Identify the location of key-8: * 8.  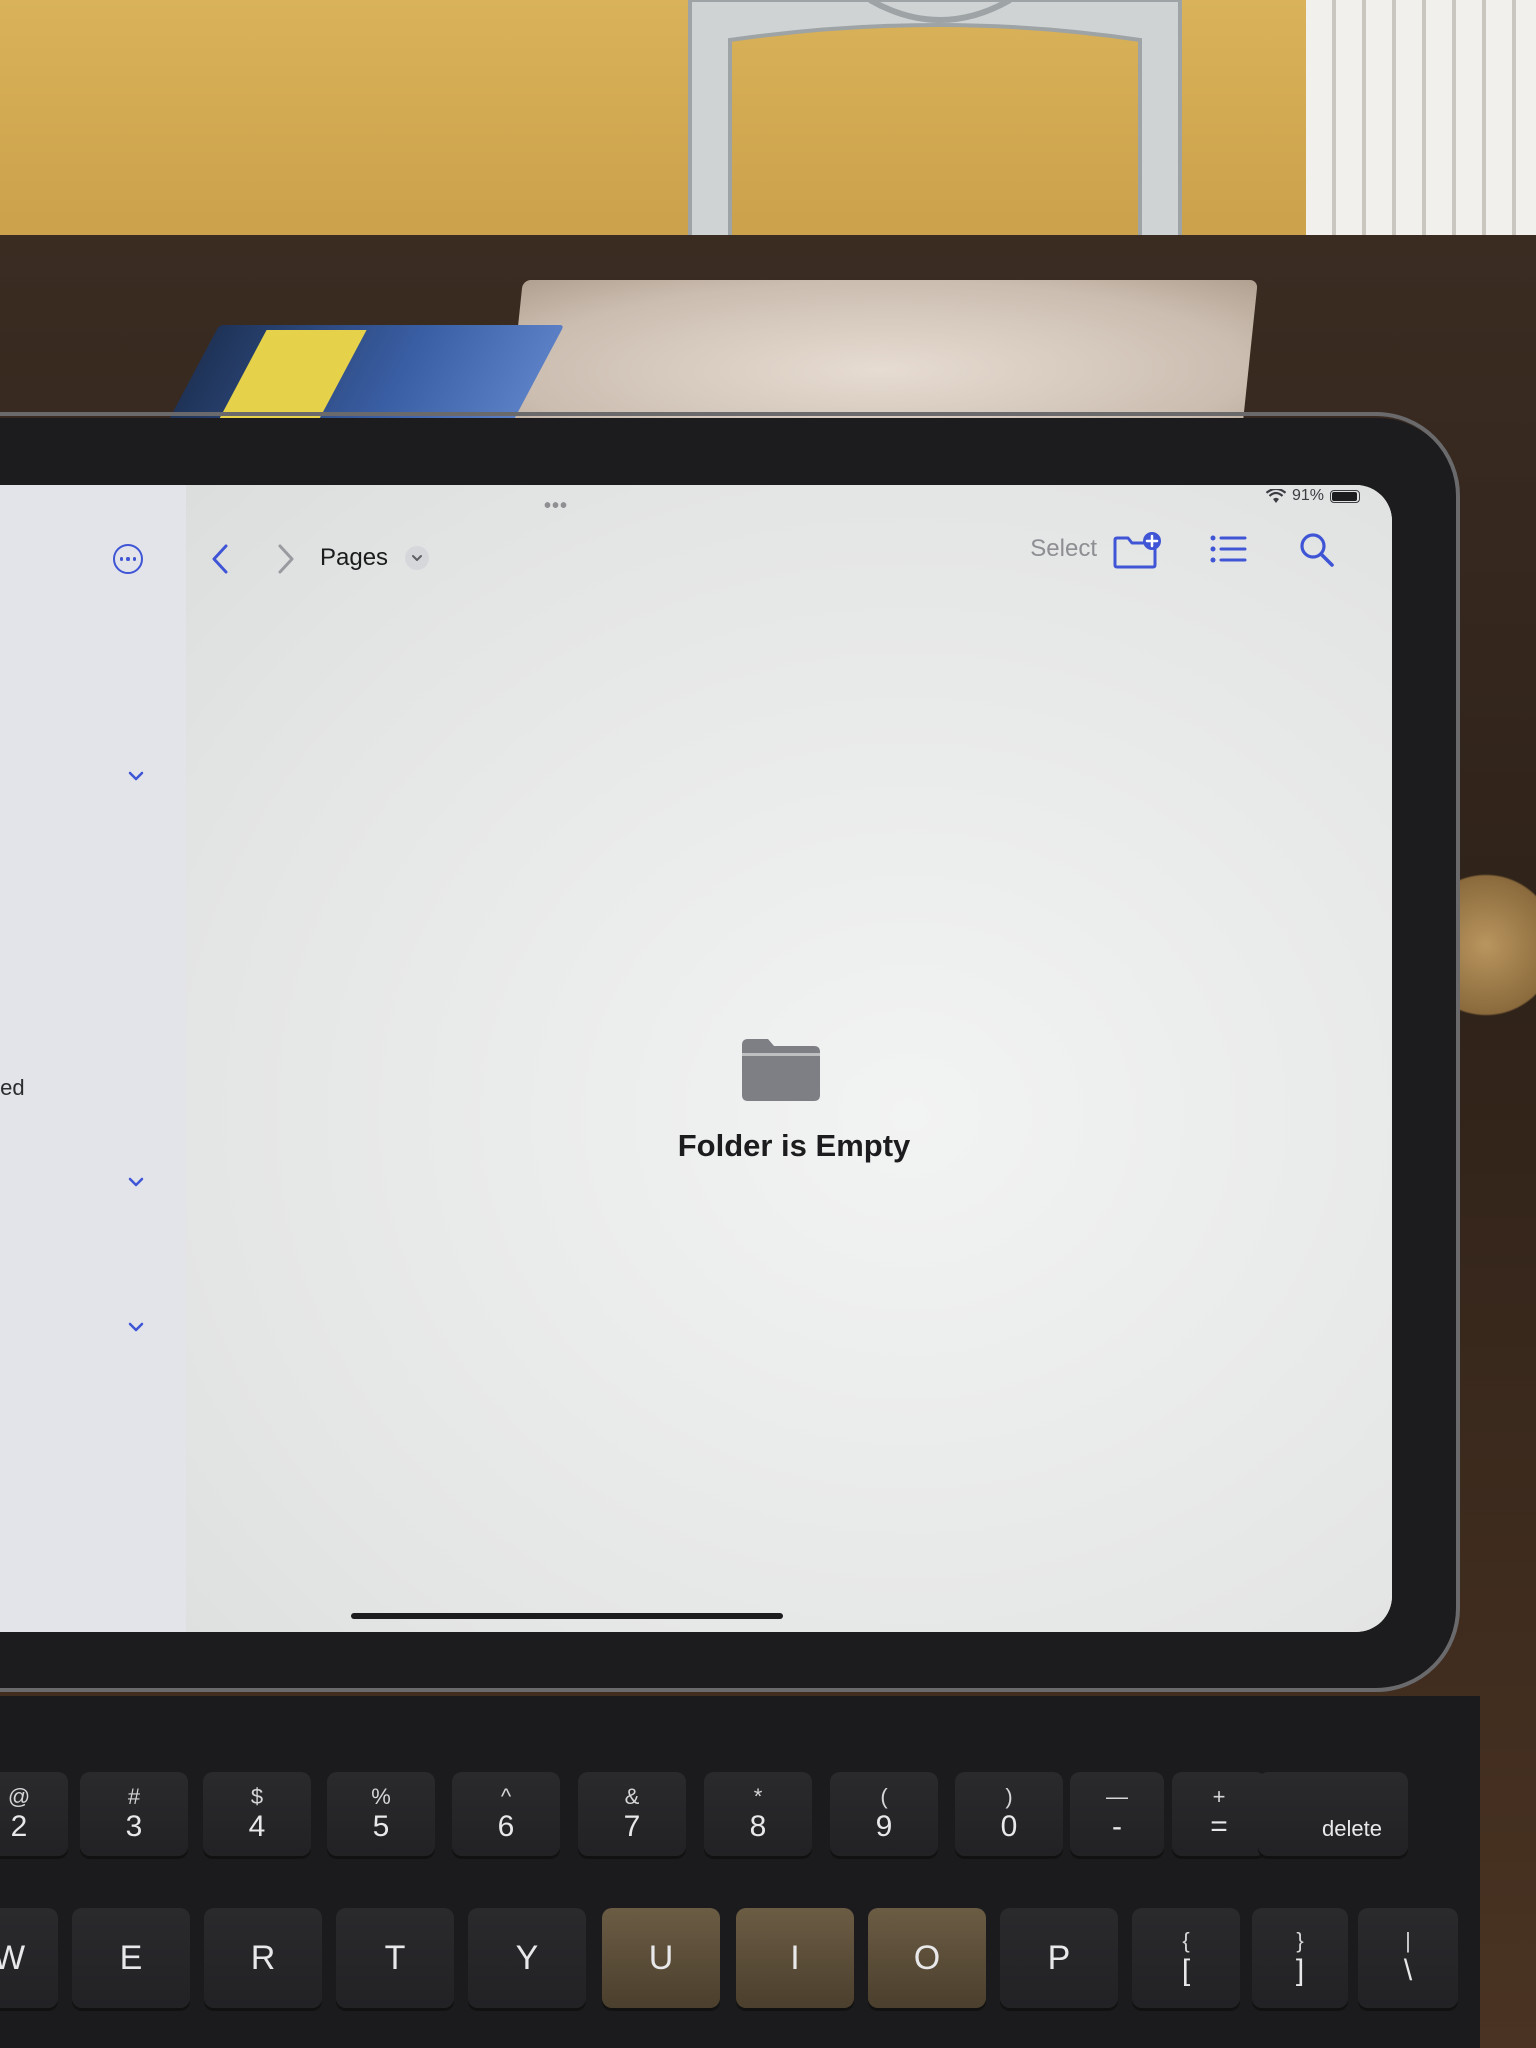
(758, 1814).